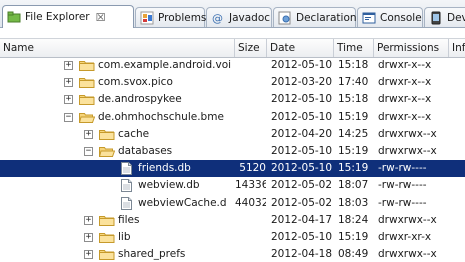 The height and width of the screenshot is (262, 465). What do you see at coordinates (369, 18) in the screenshot?
I see `console-icon` at bounding box center [369, 18].